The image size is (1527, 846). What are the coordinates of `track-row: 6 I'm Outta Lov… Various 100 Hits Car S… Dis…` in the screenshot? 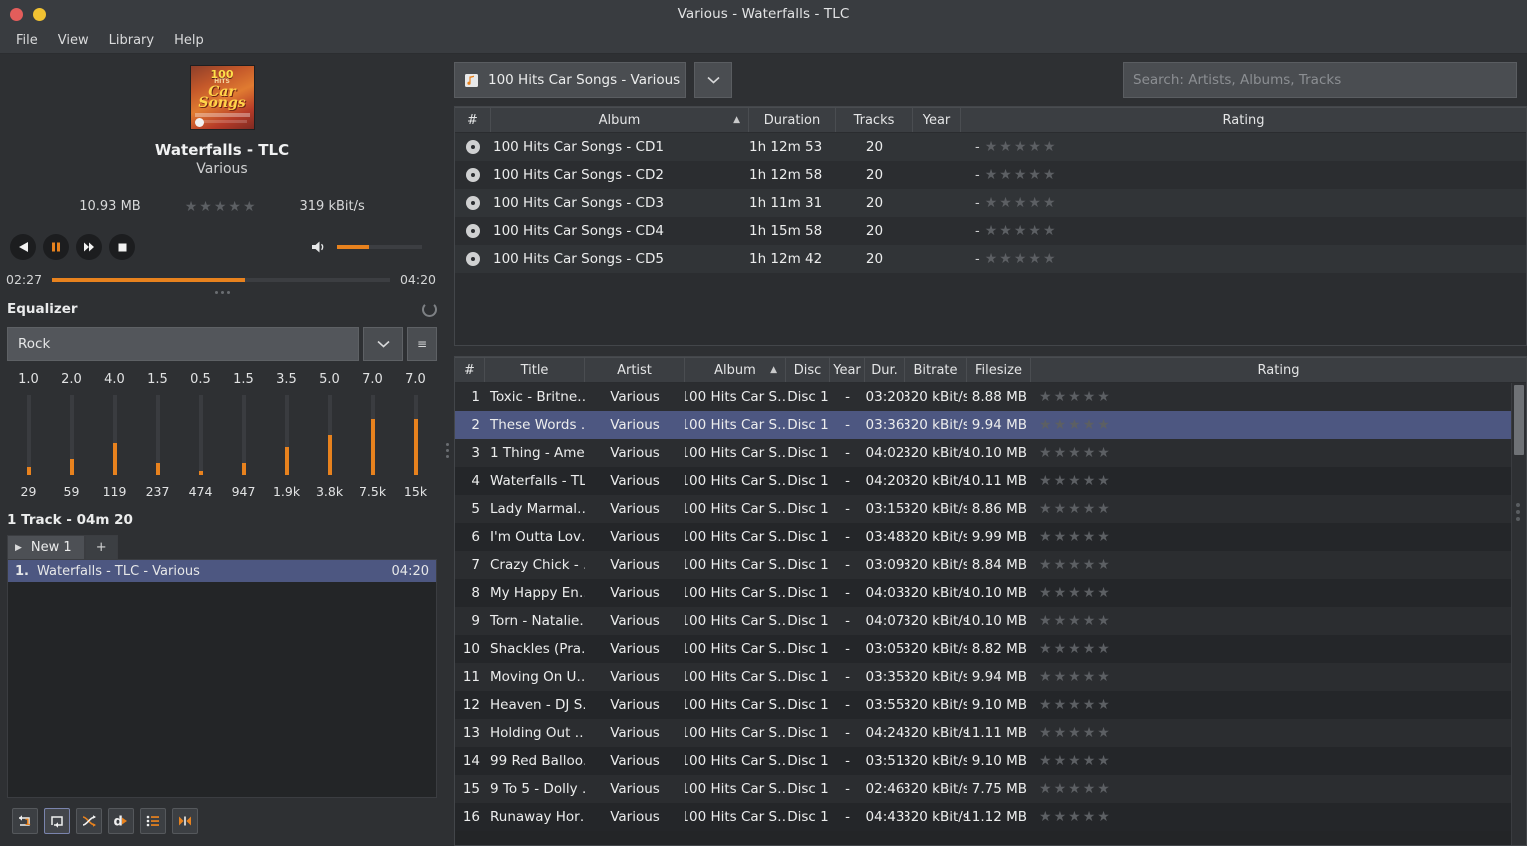 It's located at (983, 537).